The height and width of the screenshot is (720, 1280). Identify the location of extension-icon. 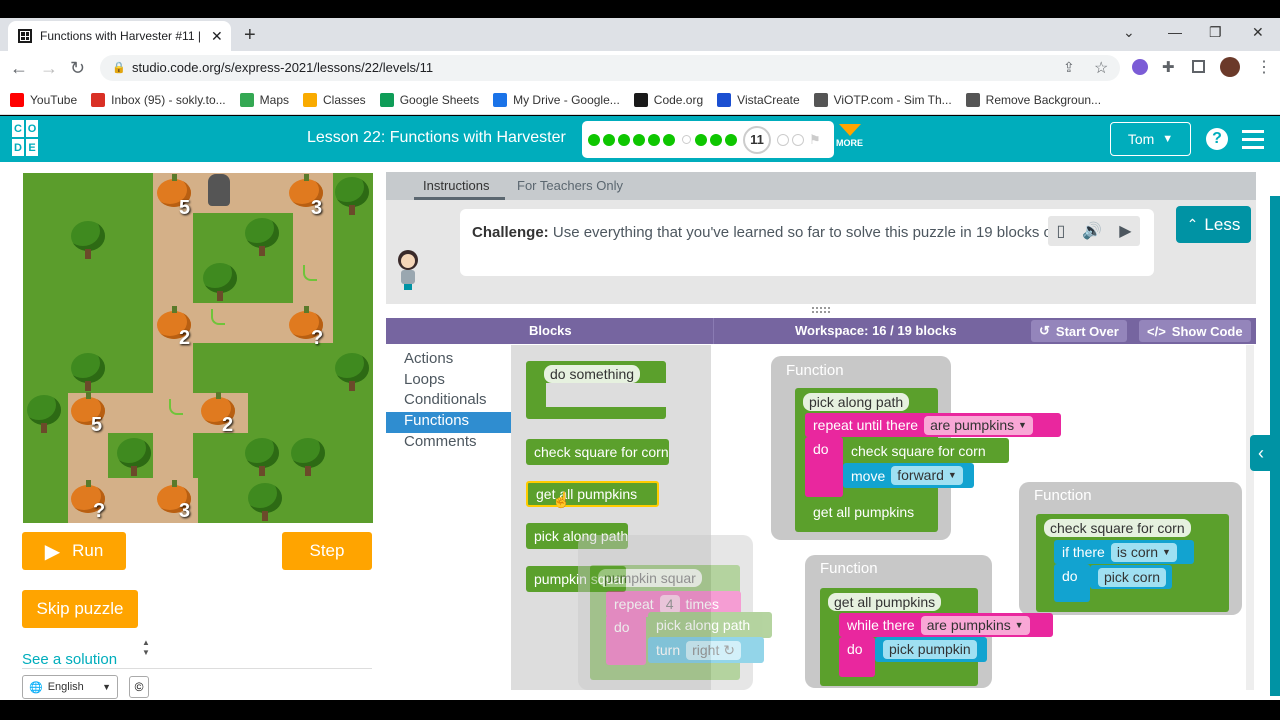
(1140, 67).